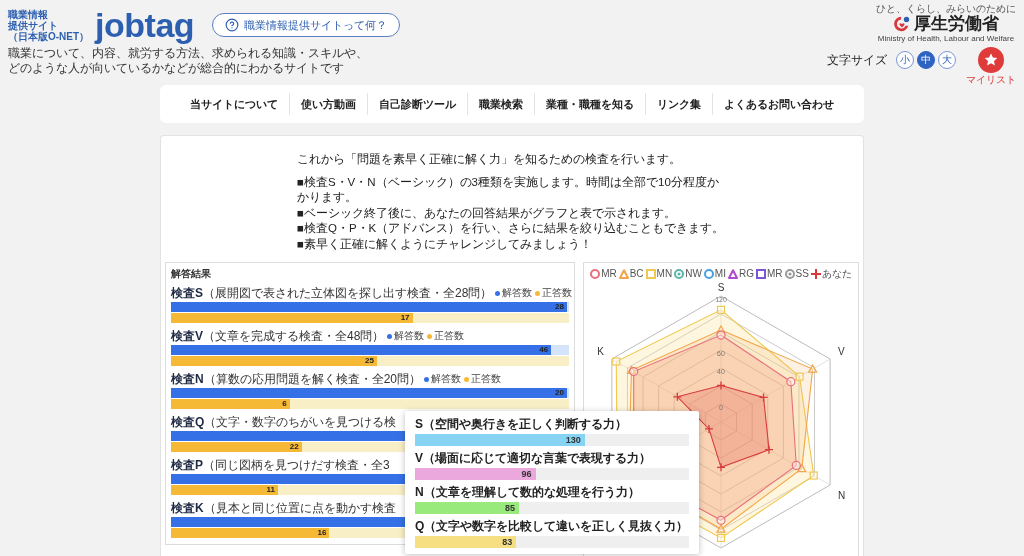  Describe the element at coordinates (312, 379) in the screenshot. I see `test-description: （算数の応用問題を解く検査・全20問）` at that location.